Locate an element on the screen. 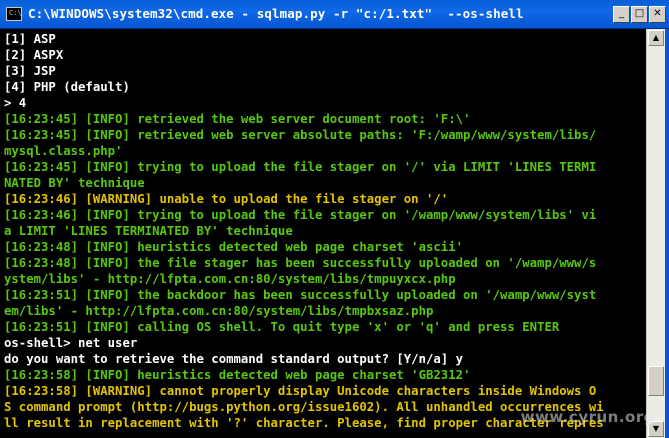  close-icon: ✕ is located at coordinates (657, 13).